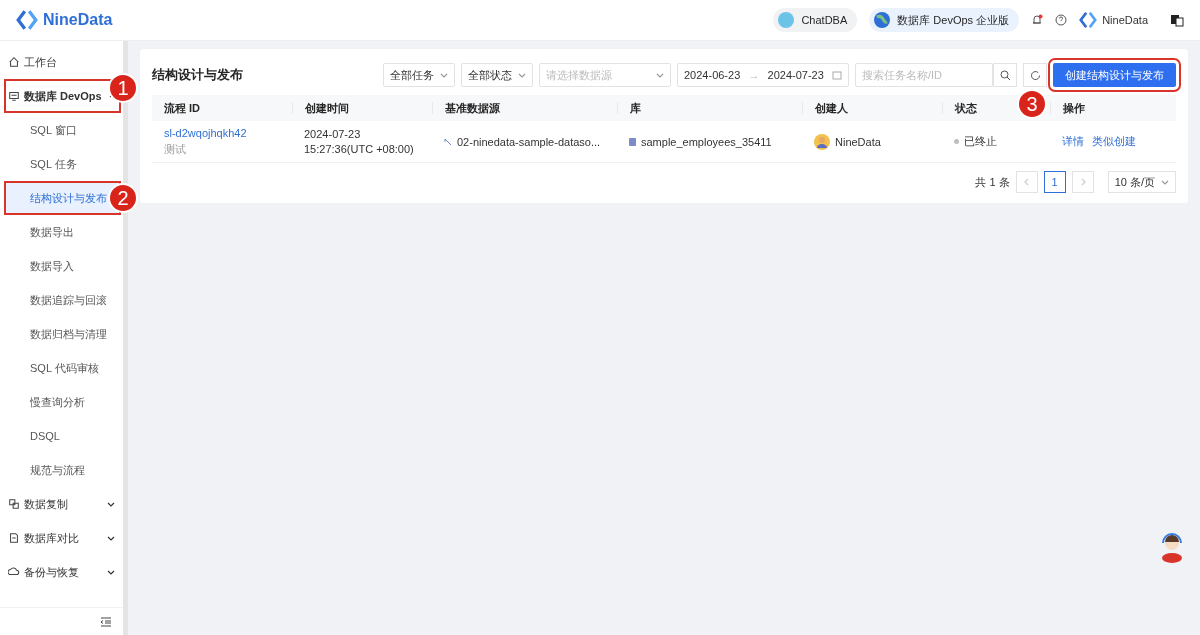  I want to click on column-header: 库, so click(709, 108).